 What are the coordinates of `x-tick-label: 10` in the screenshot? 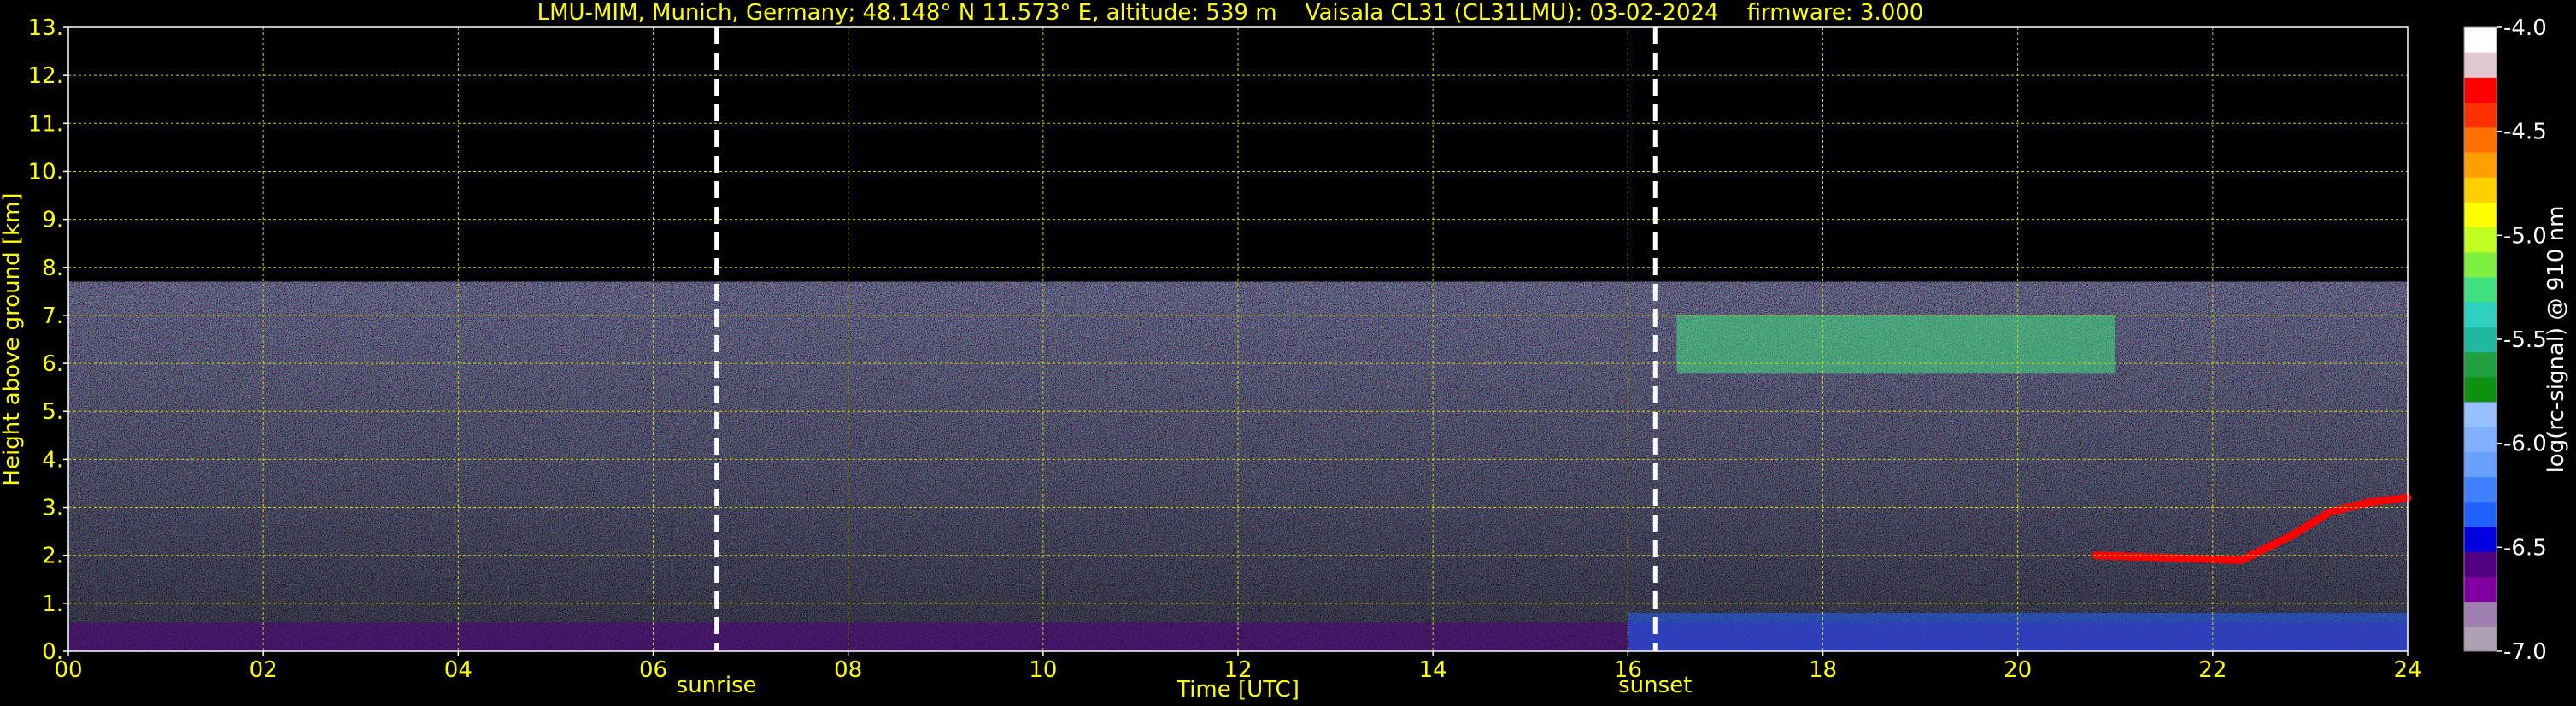 It's located at (1043, 670).